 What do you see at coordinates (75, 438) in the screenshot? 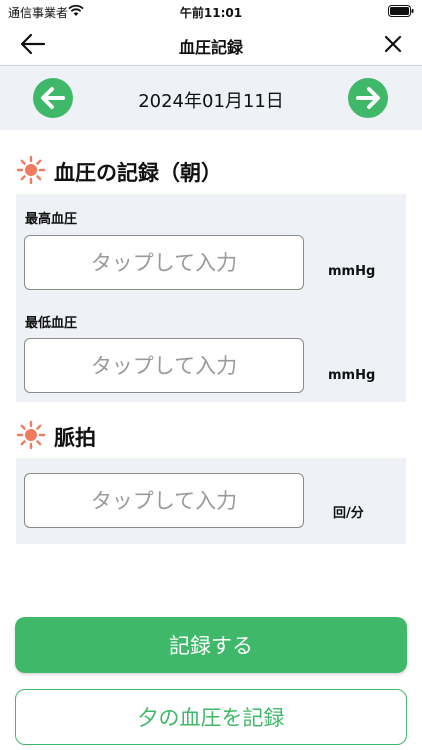
I see `pulse-title: 脈拍` at bounding box center [75, 438].